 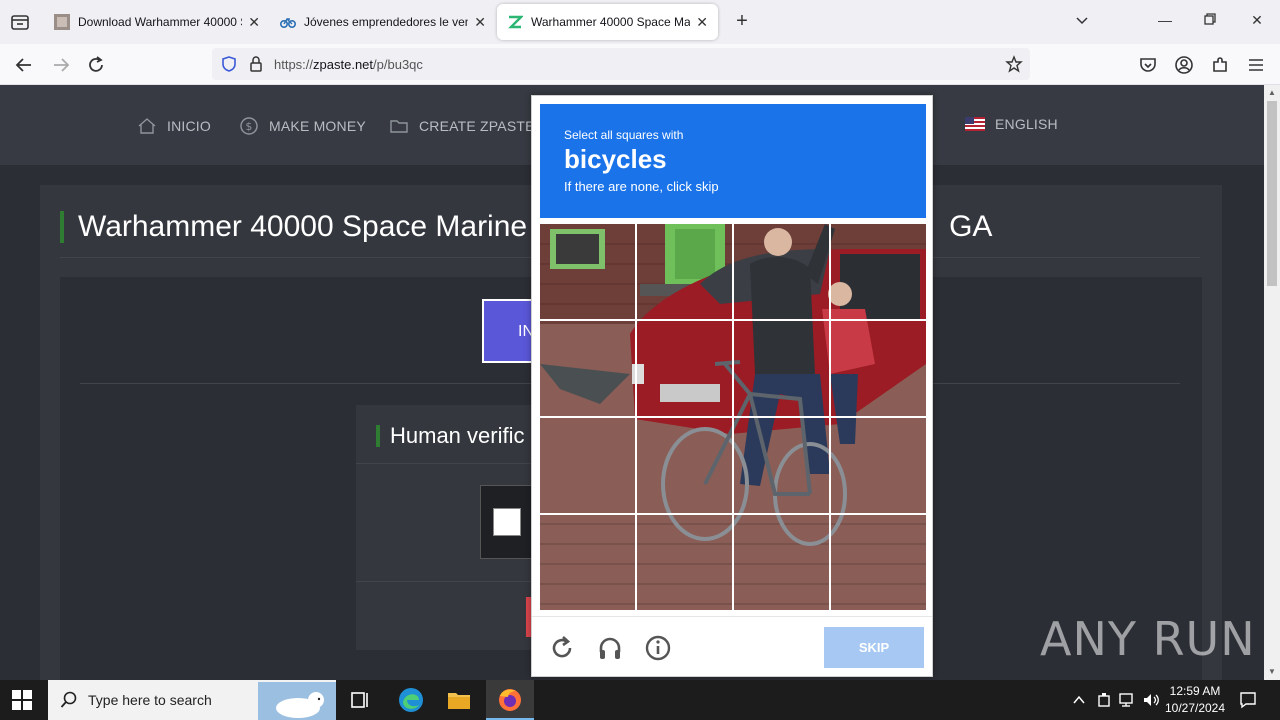 What do you see at coordinates (1195, 708) in the screenshot?
I see `clock-date: 10/27/2024` at bounding box center [1195, 708].